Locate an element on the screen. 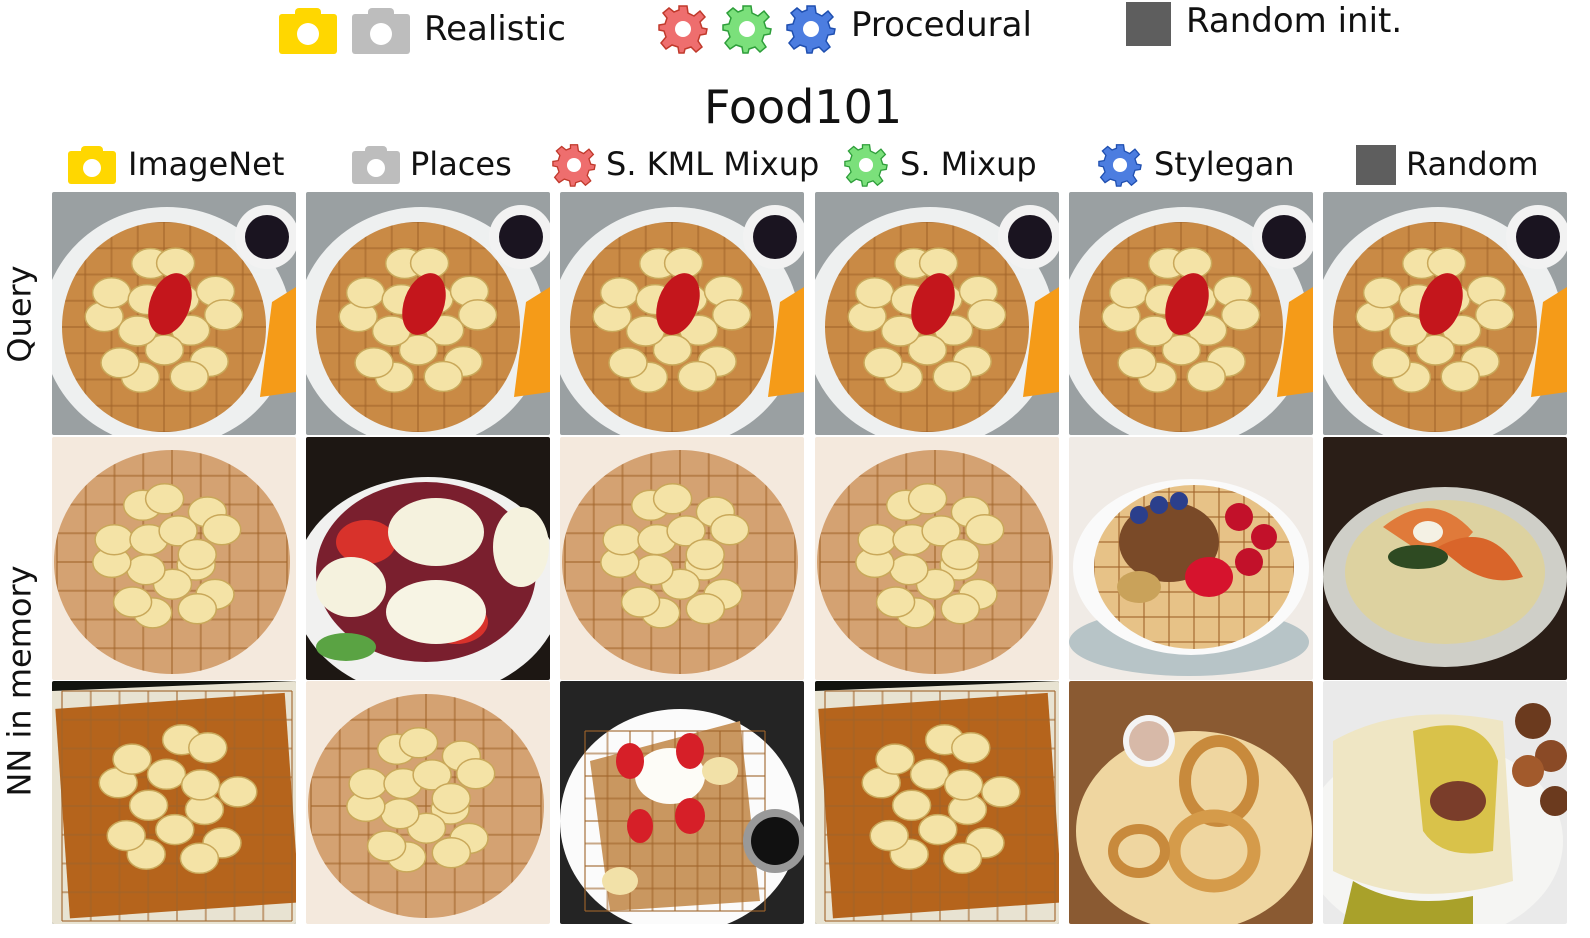  row-label-query-wrap: Query is located at coordinates (20, 313).